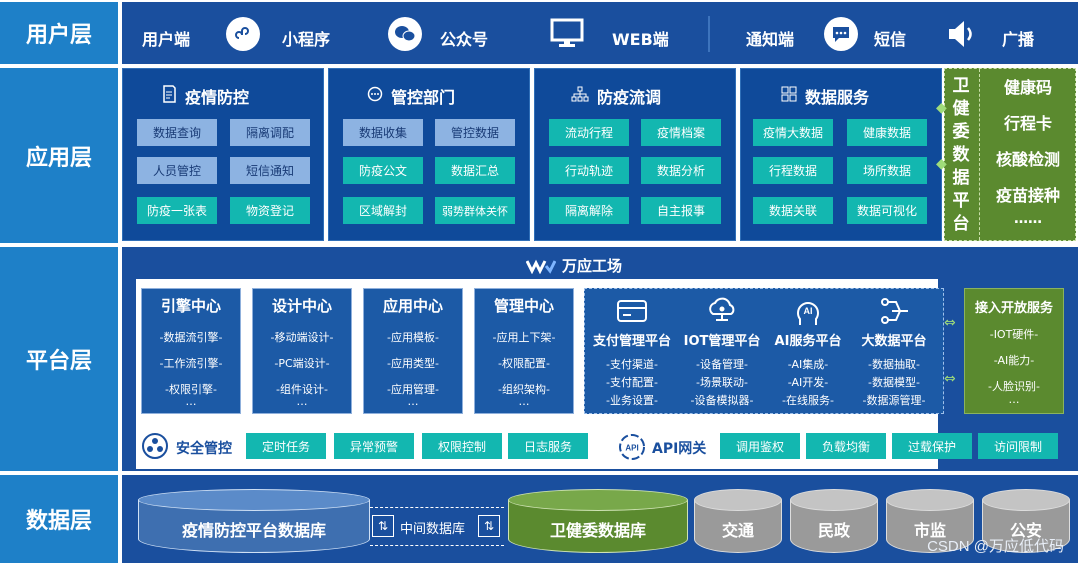 This screenshot has width=1080, height=565. What do you see at coordinates (204, 449) in the screenshot?
I see `security-title: 安全管控` at bounding box center [204, 449].